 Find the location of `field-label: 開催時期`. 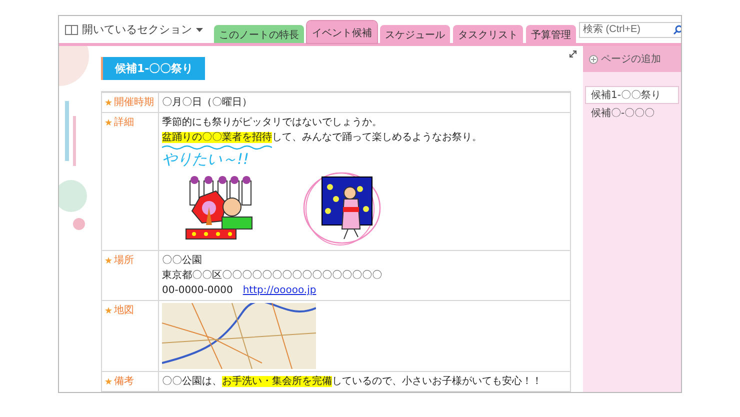

field-label: 開催時期 is located at coordinates (134, 103).